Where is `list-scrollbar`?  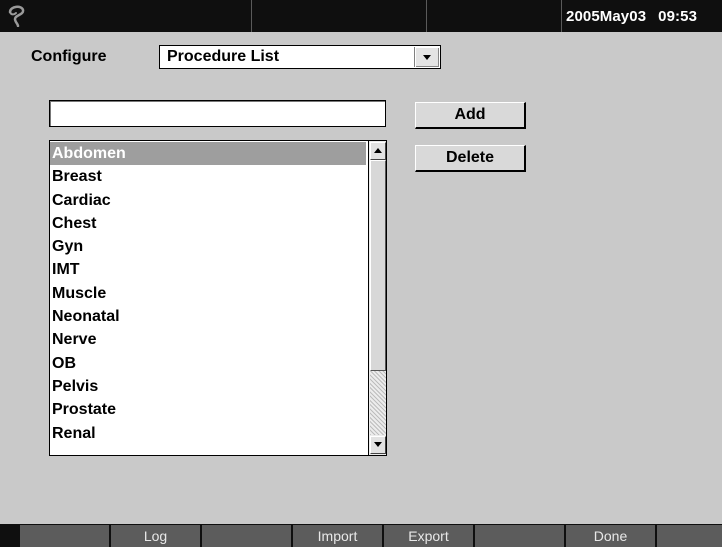
list-scrollbar is located at coordinates (377, 298).